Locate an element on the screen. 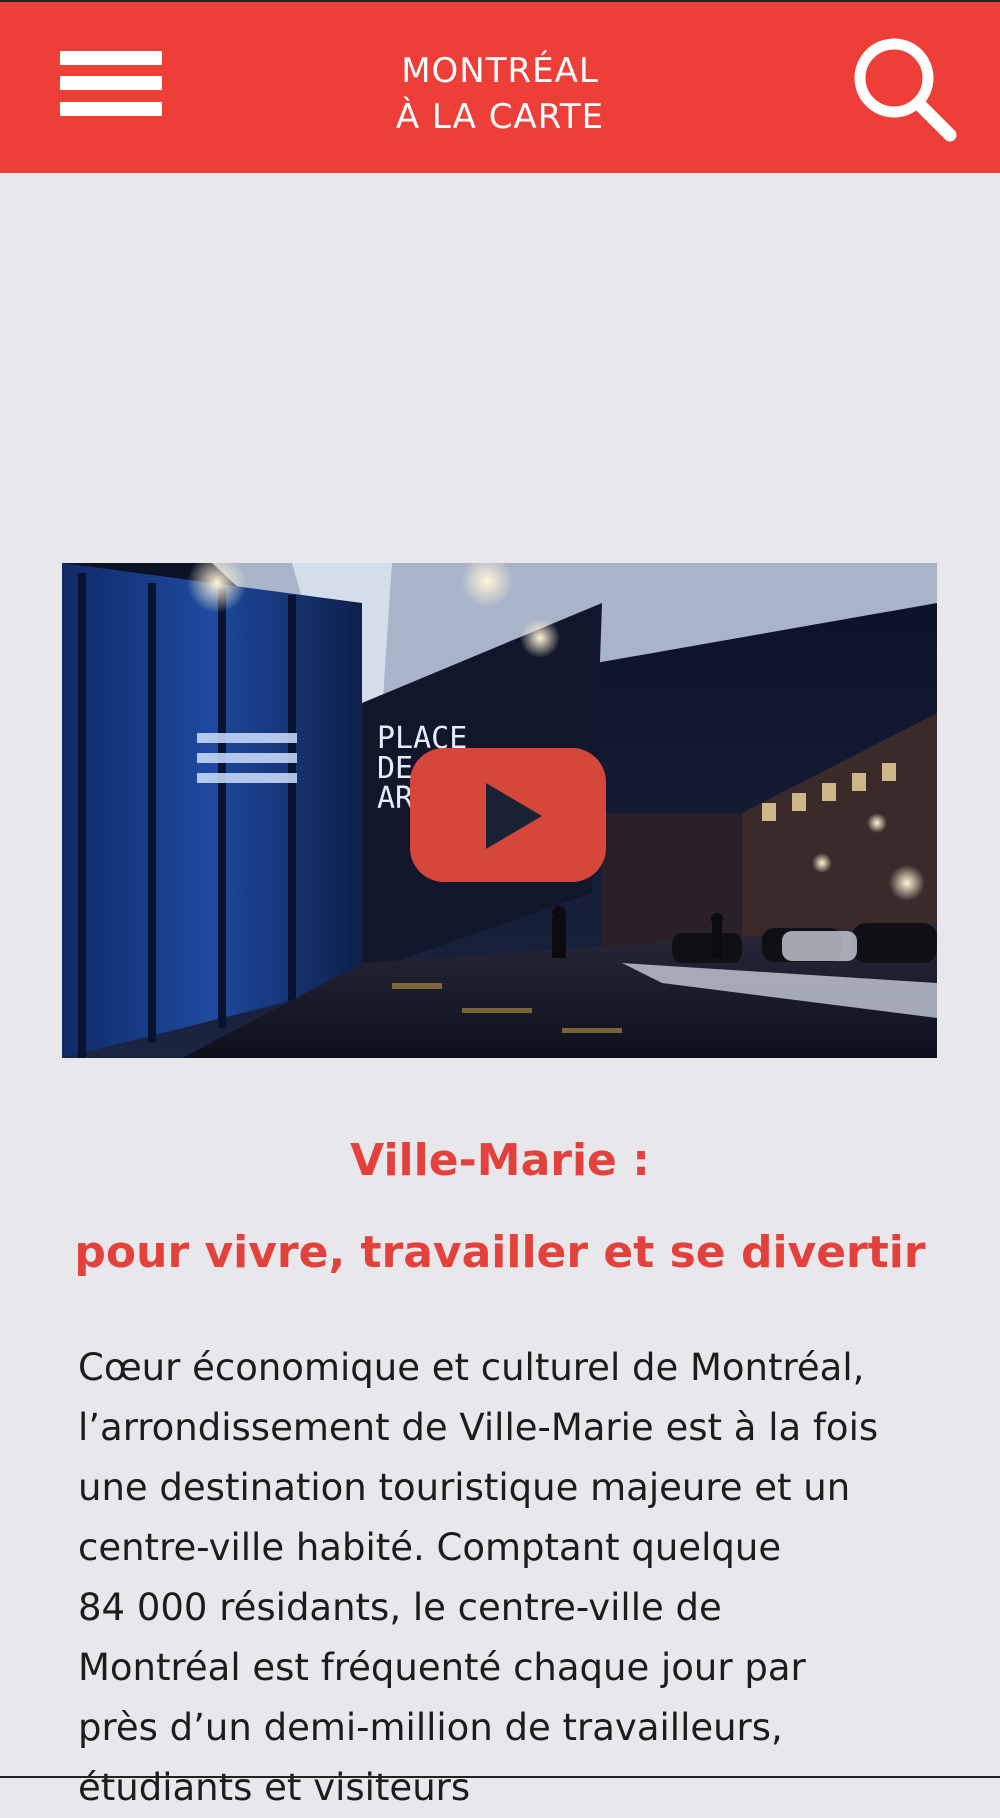 The image size is (1000, 1818). heading-line-1: Ville-Marie : is located at coordinates (500, 1160).